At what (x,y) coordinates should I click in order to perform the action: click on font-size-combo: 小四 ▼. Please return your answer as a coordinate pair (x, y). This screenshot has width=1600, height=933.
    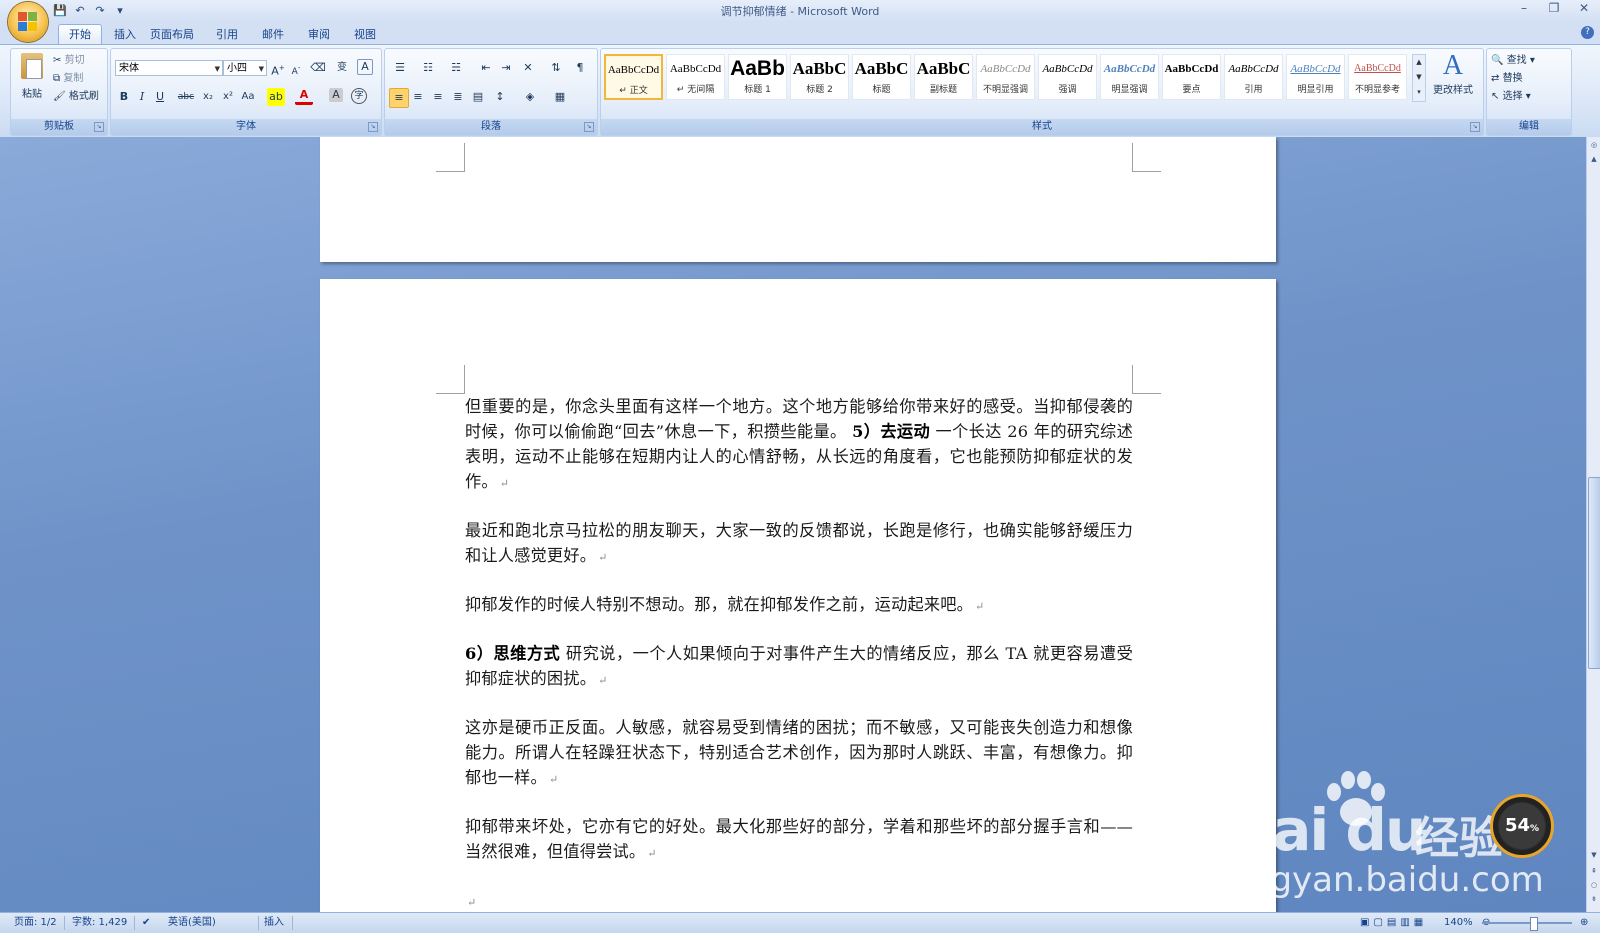
    Looking at the image, I should click on (245, 68).